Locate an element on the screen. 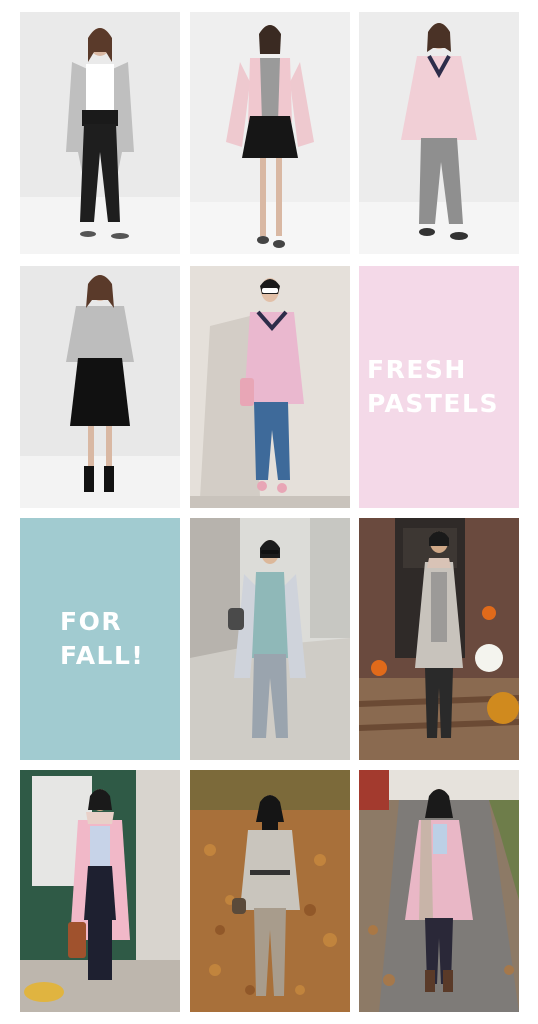  photo-grey-sweater-autumn-leaves is located at coordinates (270, 891).